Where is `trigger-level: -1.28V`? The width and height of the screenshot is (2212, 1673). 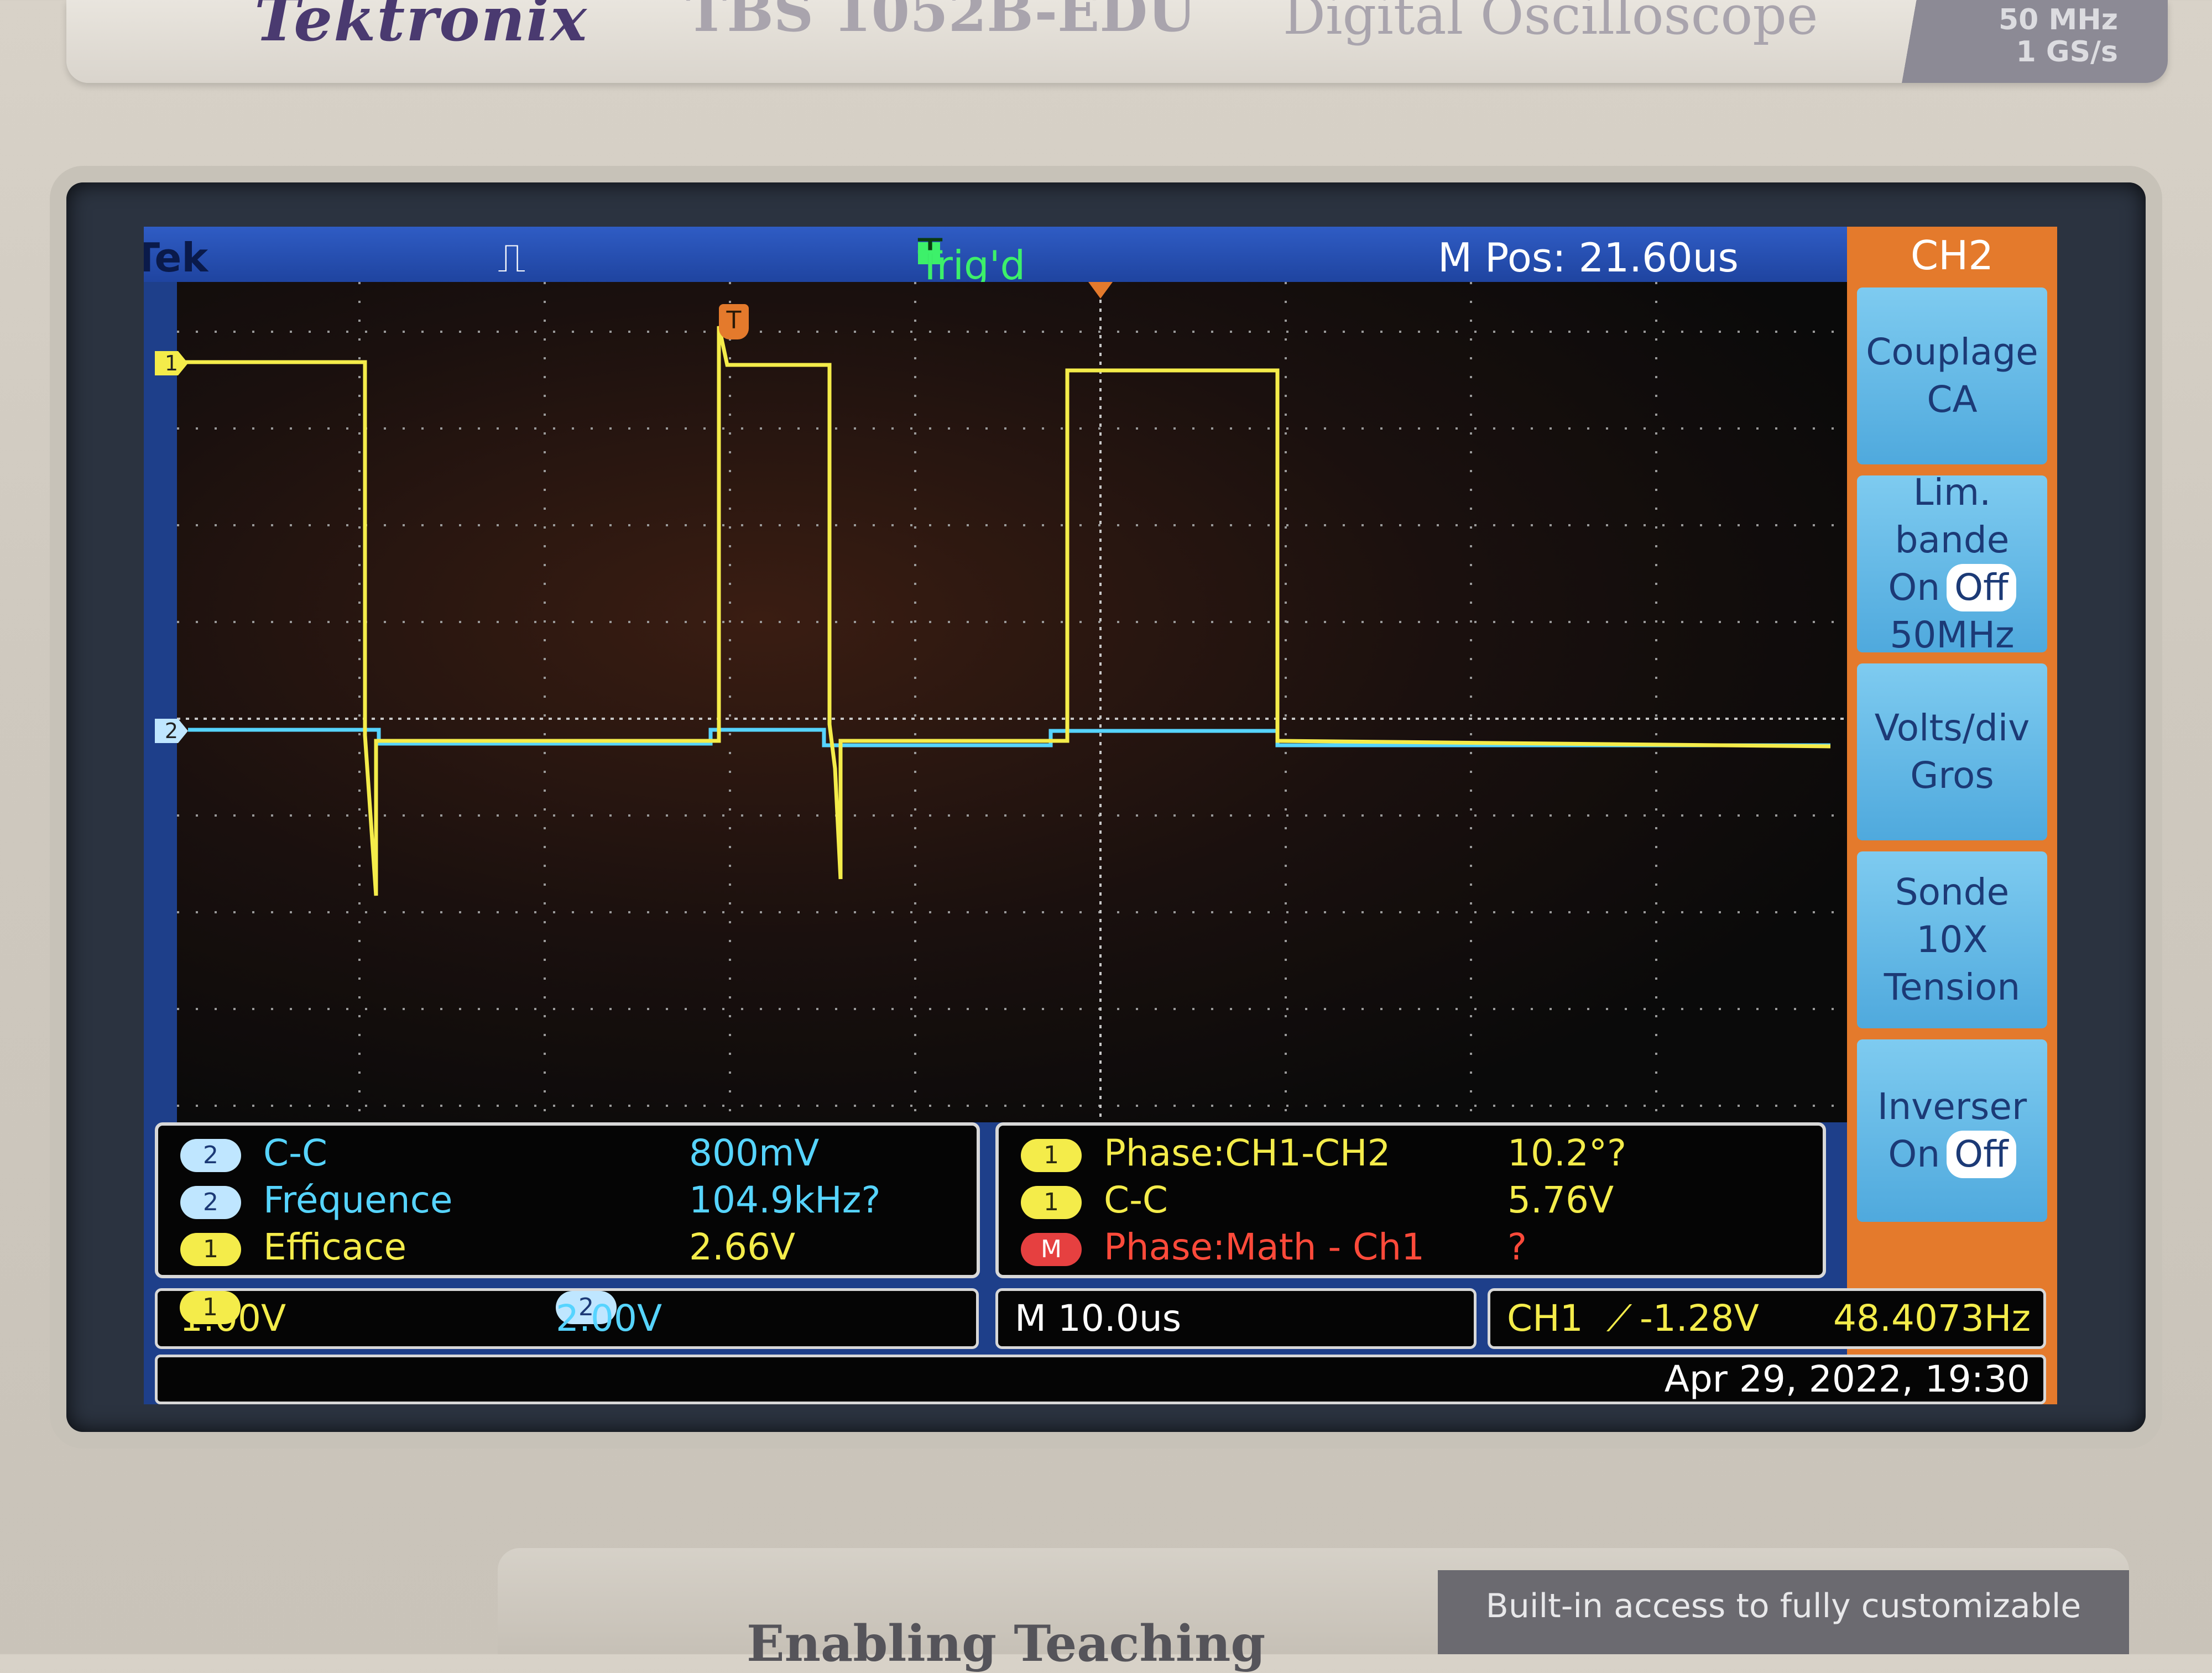
trigger-level: -1.28V is located at coordinates (1700, 1318).